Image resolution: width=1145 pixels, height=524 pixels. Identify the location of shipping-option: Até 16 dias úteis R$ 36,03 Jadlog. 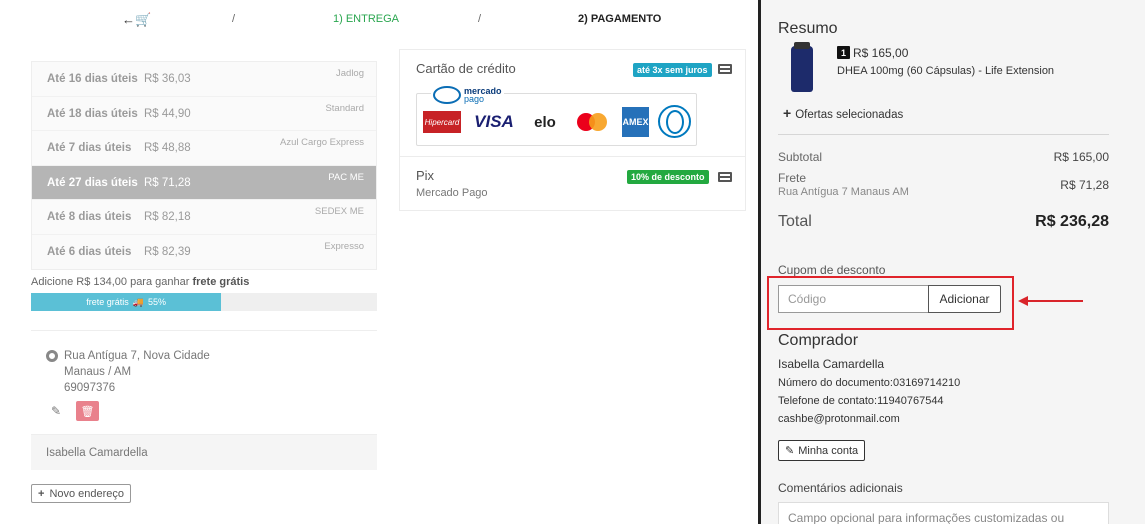
(204, 79).